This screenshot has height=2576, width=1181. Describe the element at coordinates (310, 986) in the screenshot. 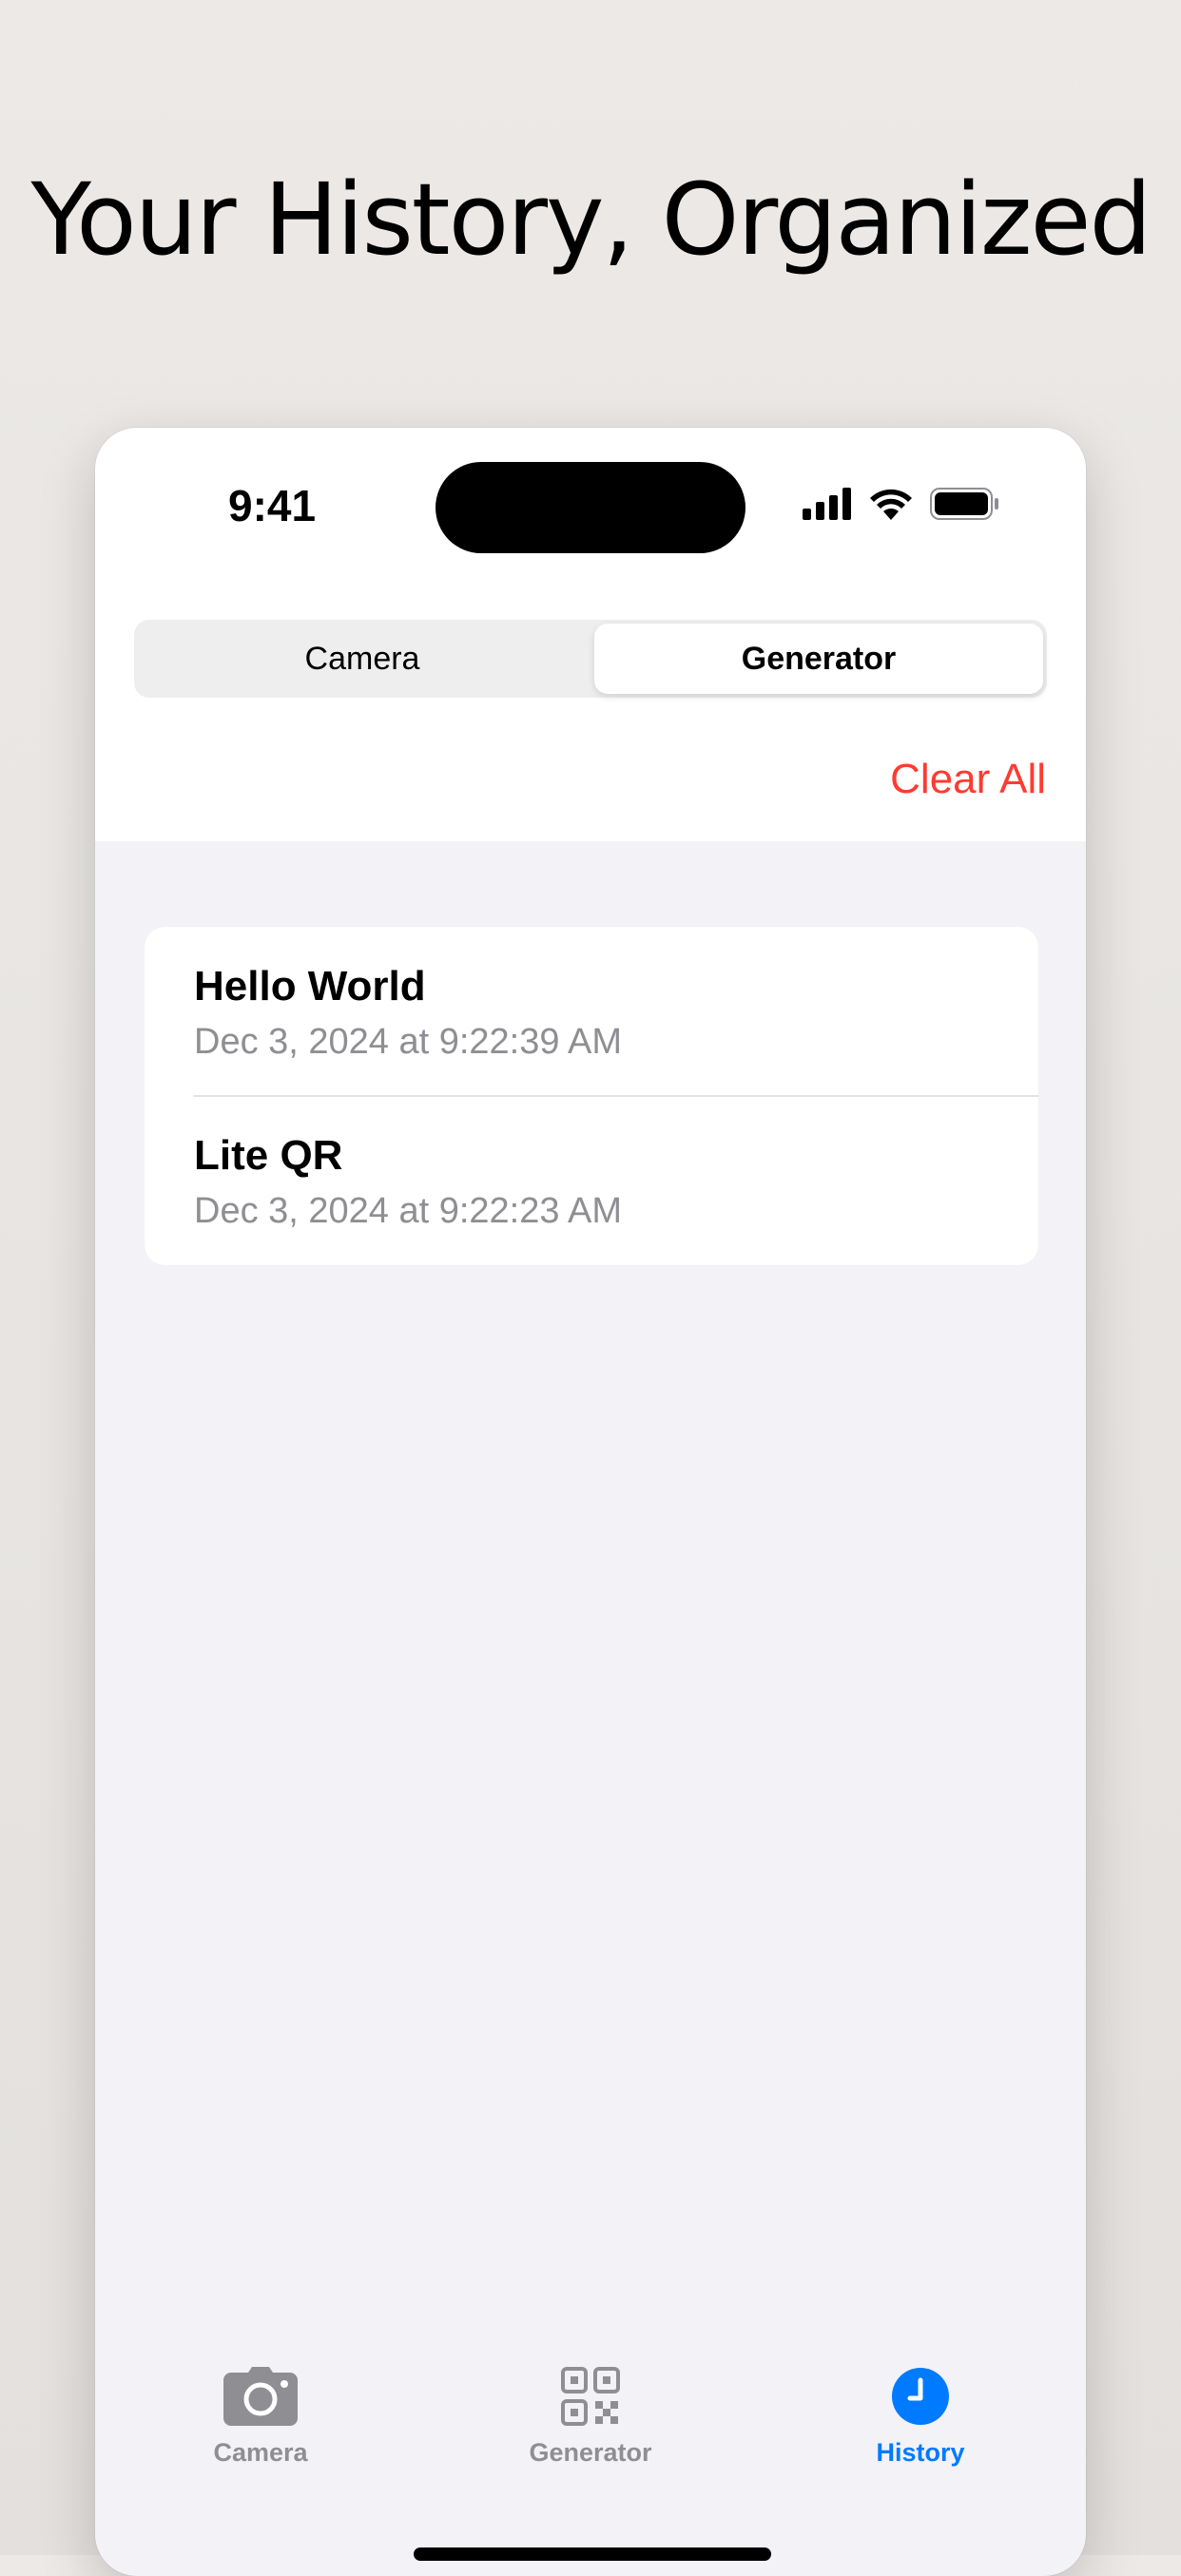

I see `history-item-title: Hello World` at that location.